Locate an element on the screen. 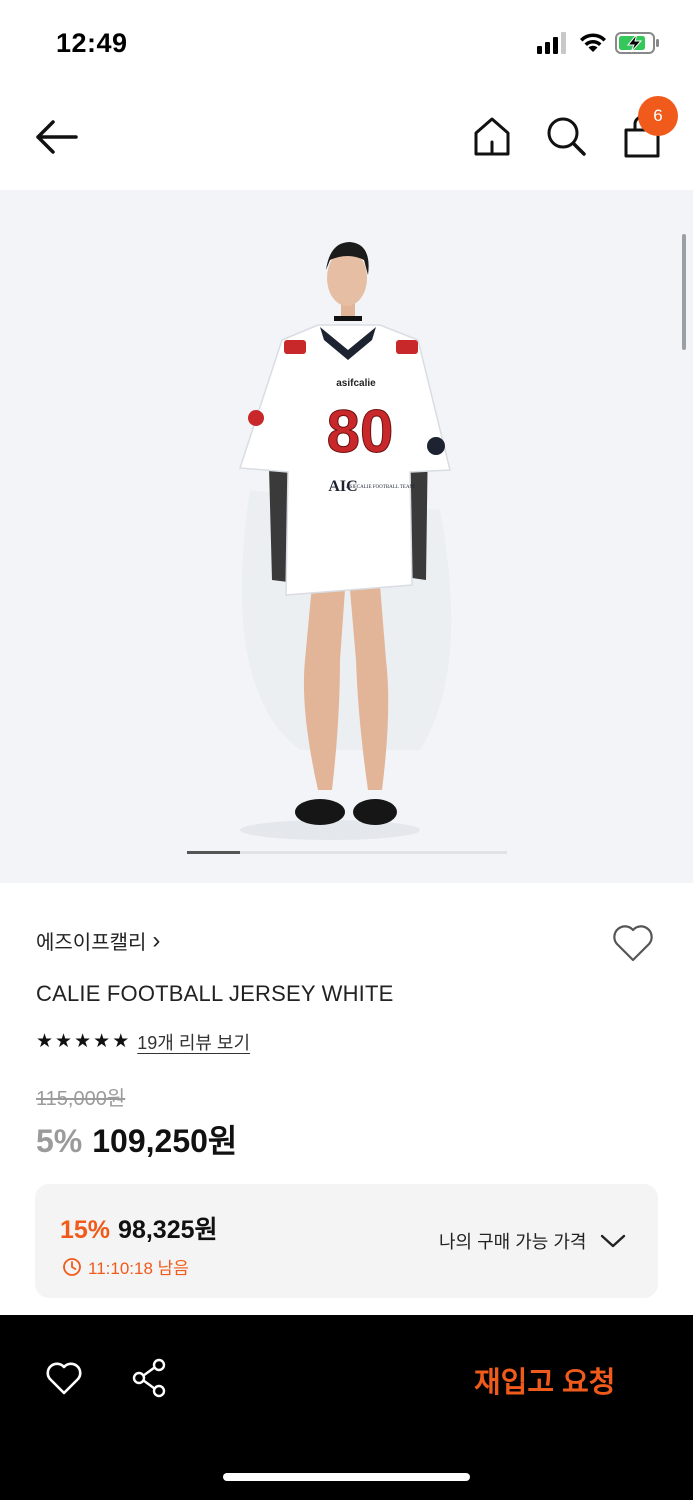 This screenshot has width=693, height=1500. sale-price: 109,250원 is located at coordinates (165, 1141).